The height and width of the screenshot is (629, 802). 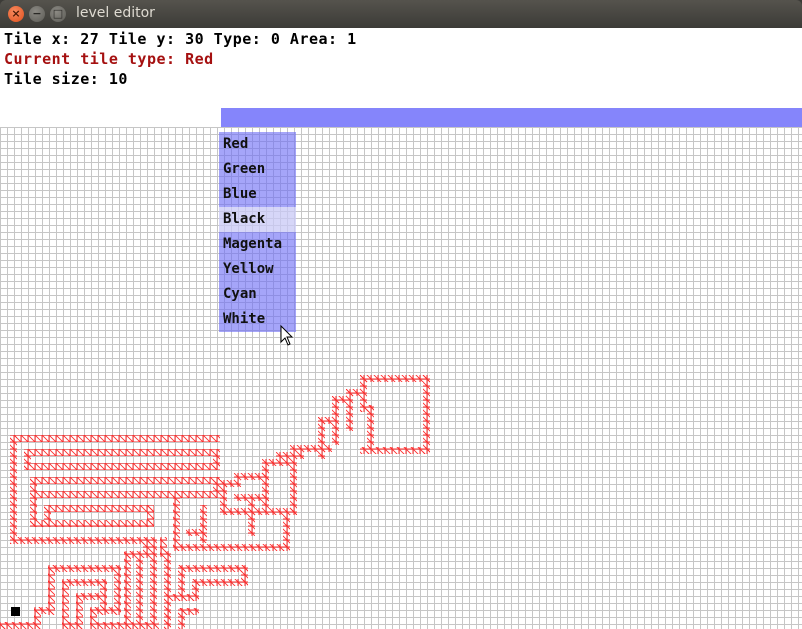 I want to click on tile-info-text: Tile x: 27 Tile y: 30 Type: 0 Area: 1, so click(x=180, y=39).